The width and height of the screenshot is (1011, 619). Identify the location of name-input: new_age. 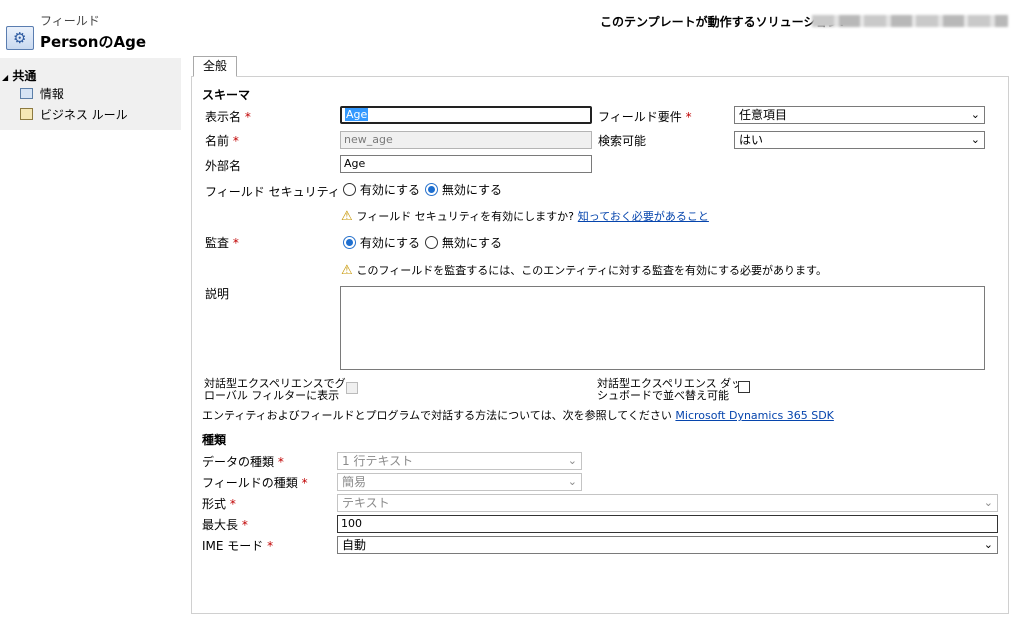
(466, 140).